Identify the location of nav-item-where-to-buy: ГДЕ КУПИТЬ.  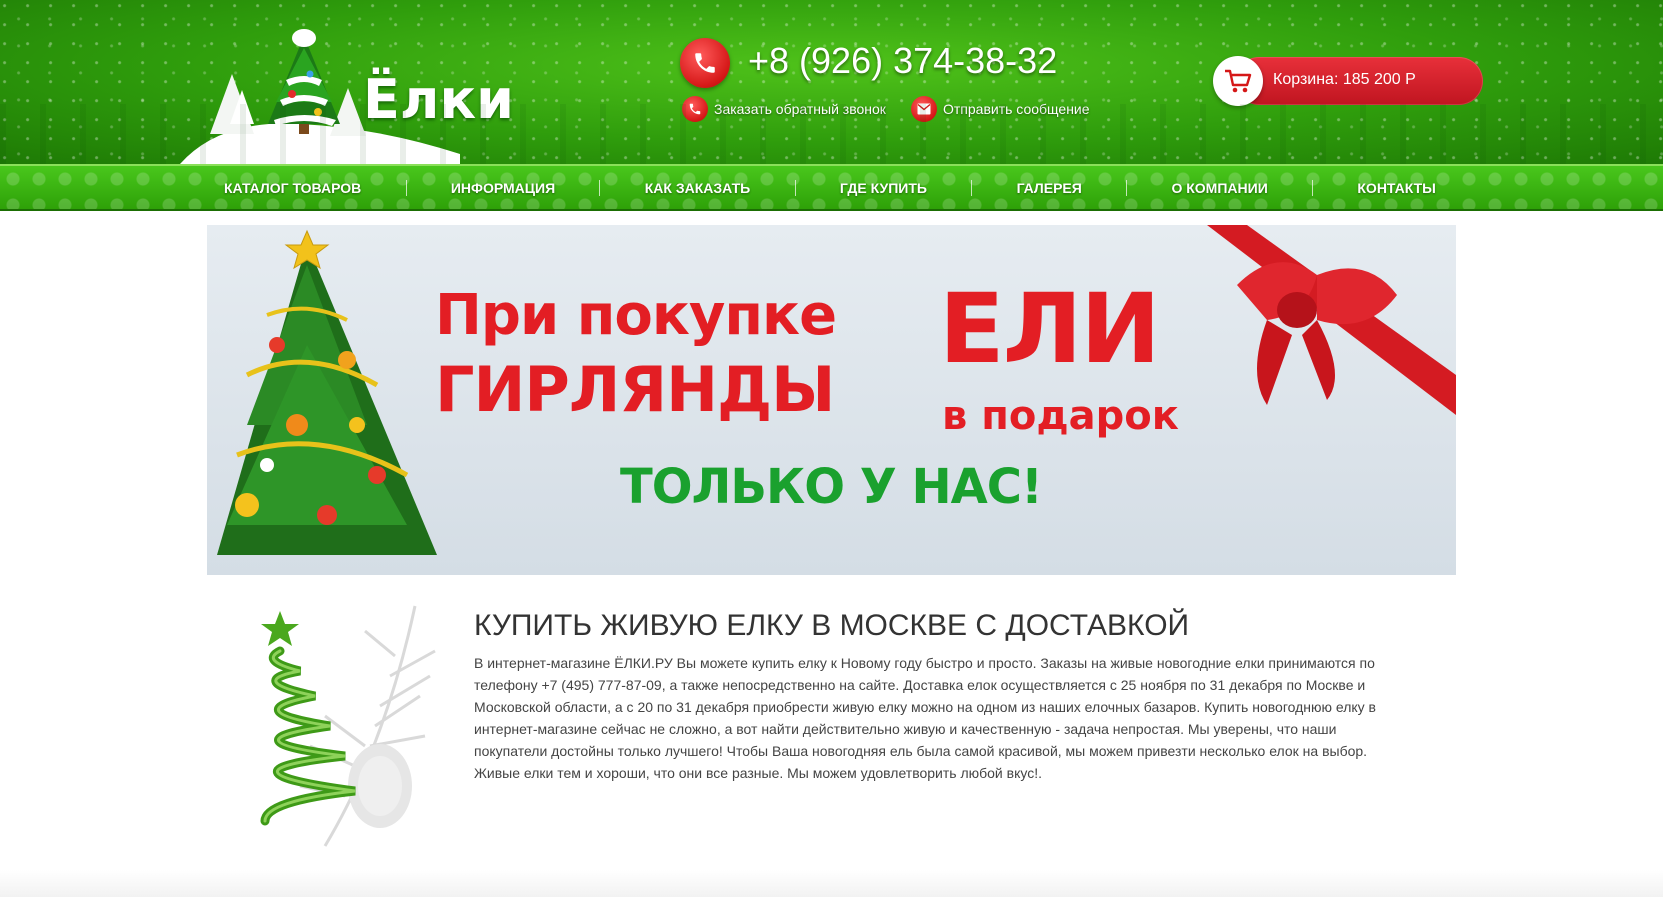
(883, 188).